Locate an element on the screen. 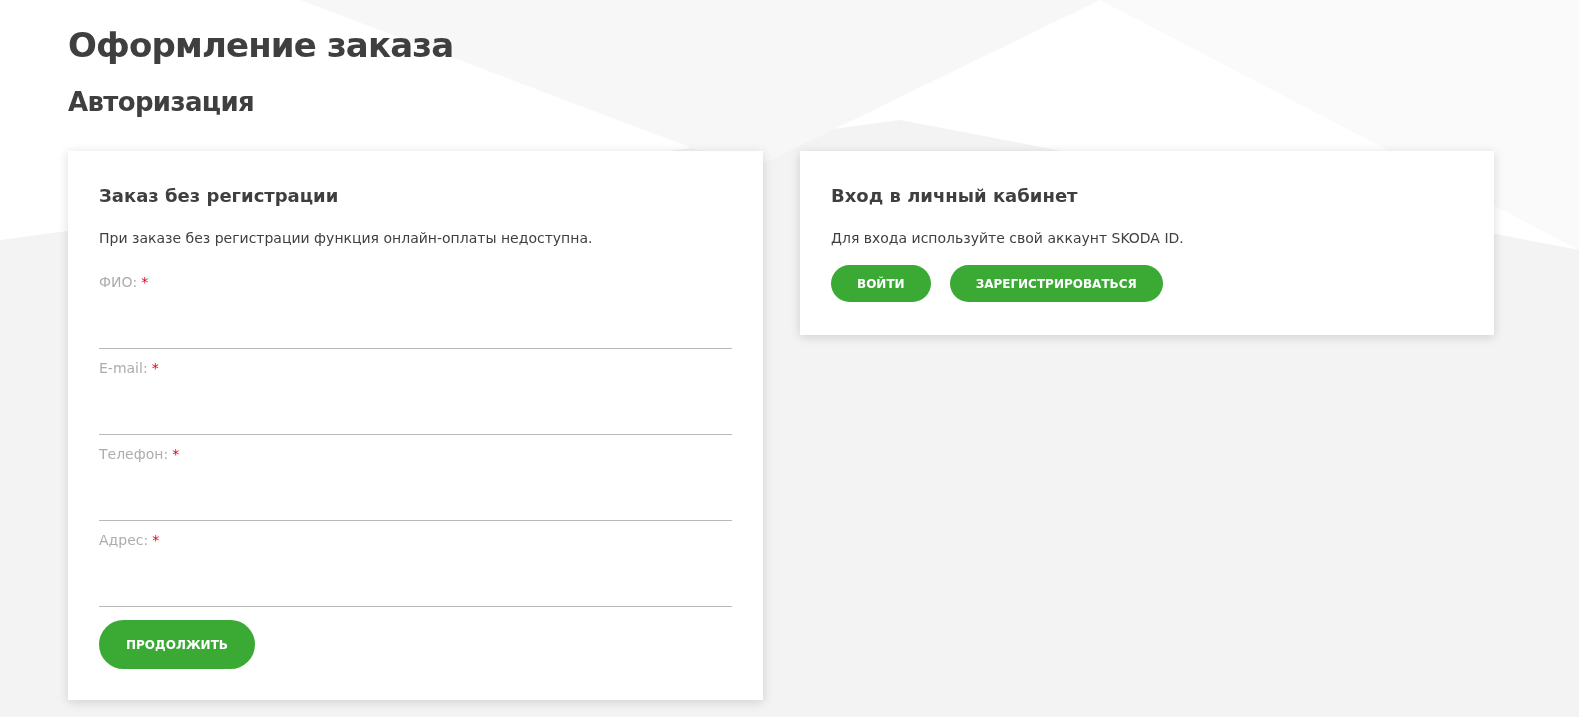 This screenshot has width=1579, height=717. form-field: Телефон: * is located at coordinates (415, 478).